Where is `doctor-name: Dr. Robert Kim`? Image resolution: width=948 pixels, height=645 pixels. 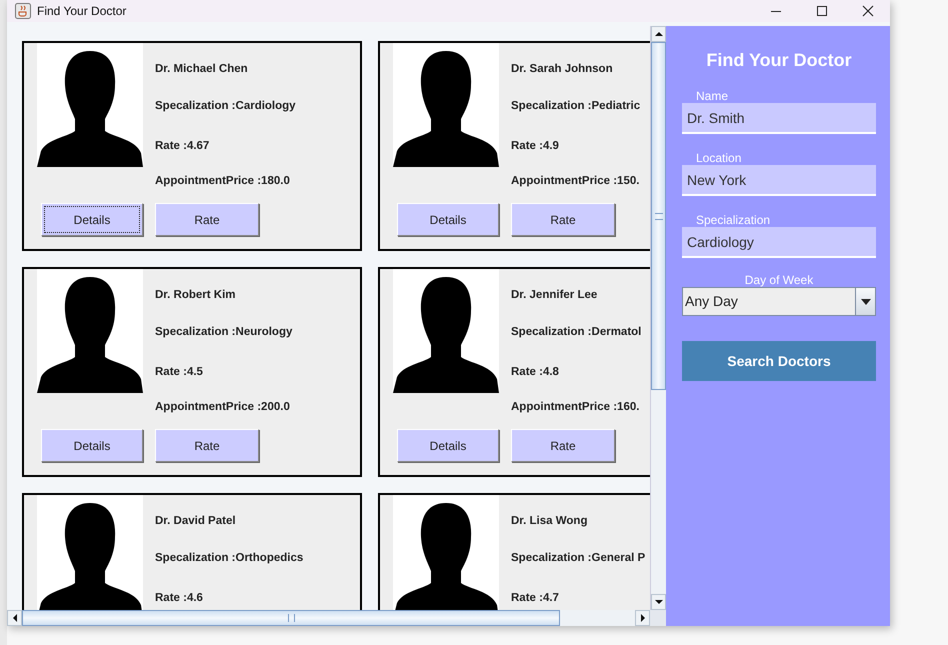 doctor-name: Dr. Robert Kim is located at coordinates (196, 295).